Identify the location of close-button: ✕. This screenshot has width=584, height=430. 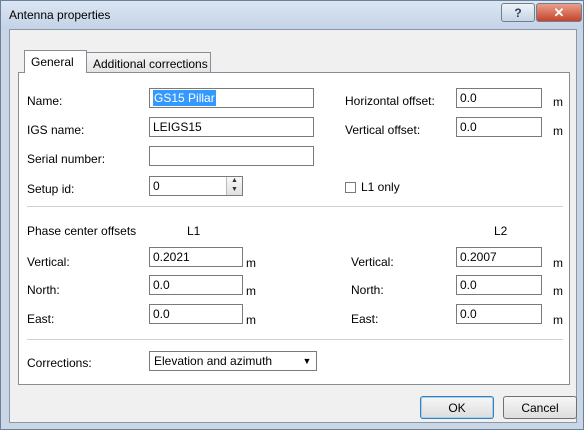
(559, 12).